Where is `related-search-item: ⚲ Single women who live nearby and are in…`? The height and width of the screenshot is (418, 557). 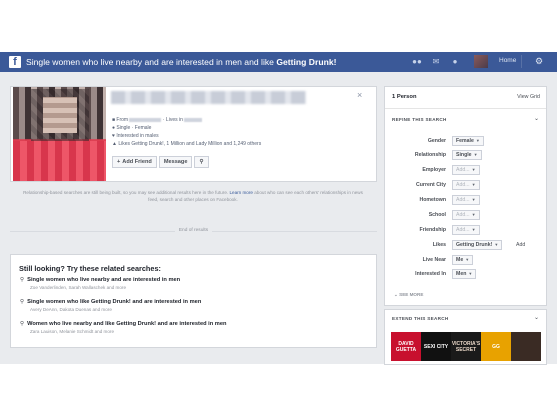
related-search-item: ⚲ Single women who live nearby and are in… is located at coordinates (100, 283).